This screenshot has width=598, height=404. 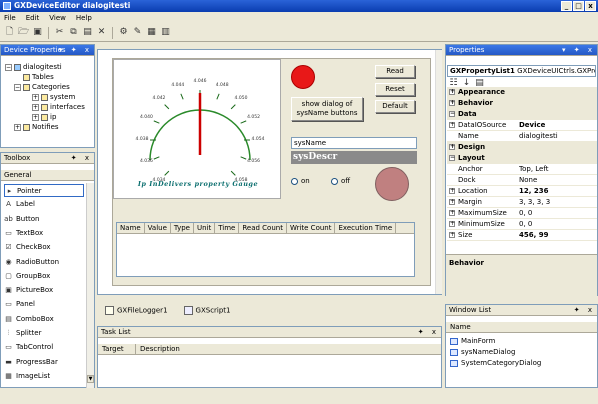 I want to click on toolbox-item-panel: ▭ Panel, so click(x=19, y=304).